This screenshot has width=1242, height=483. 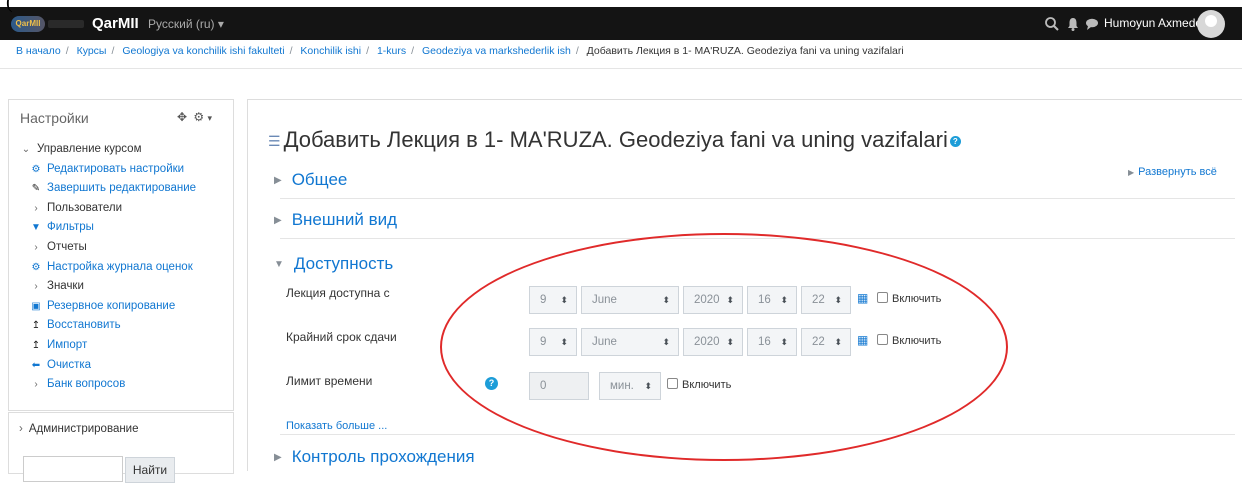 I want to click on chevron-down-icon: ▾, so click(x=210, y=118).